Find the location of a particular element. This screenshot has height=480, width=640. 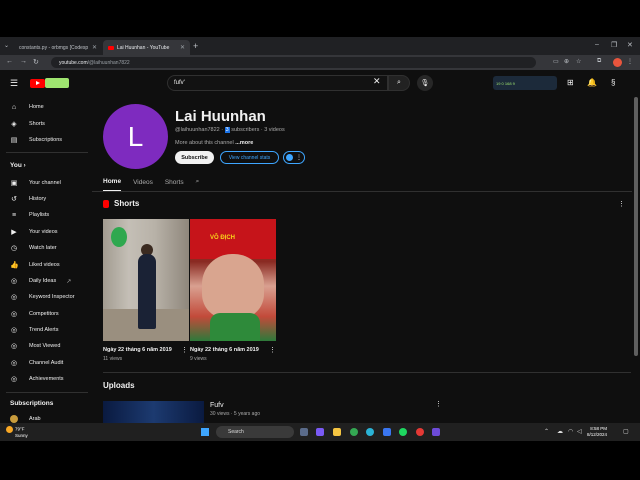

address-bar: youtube.com/@laihuunhan7822 is located at coordinates (293, 62).